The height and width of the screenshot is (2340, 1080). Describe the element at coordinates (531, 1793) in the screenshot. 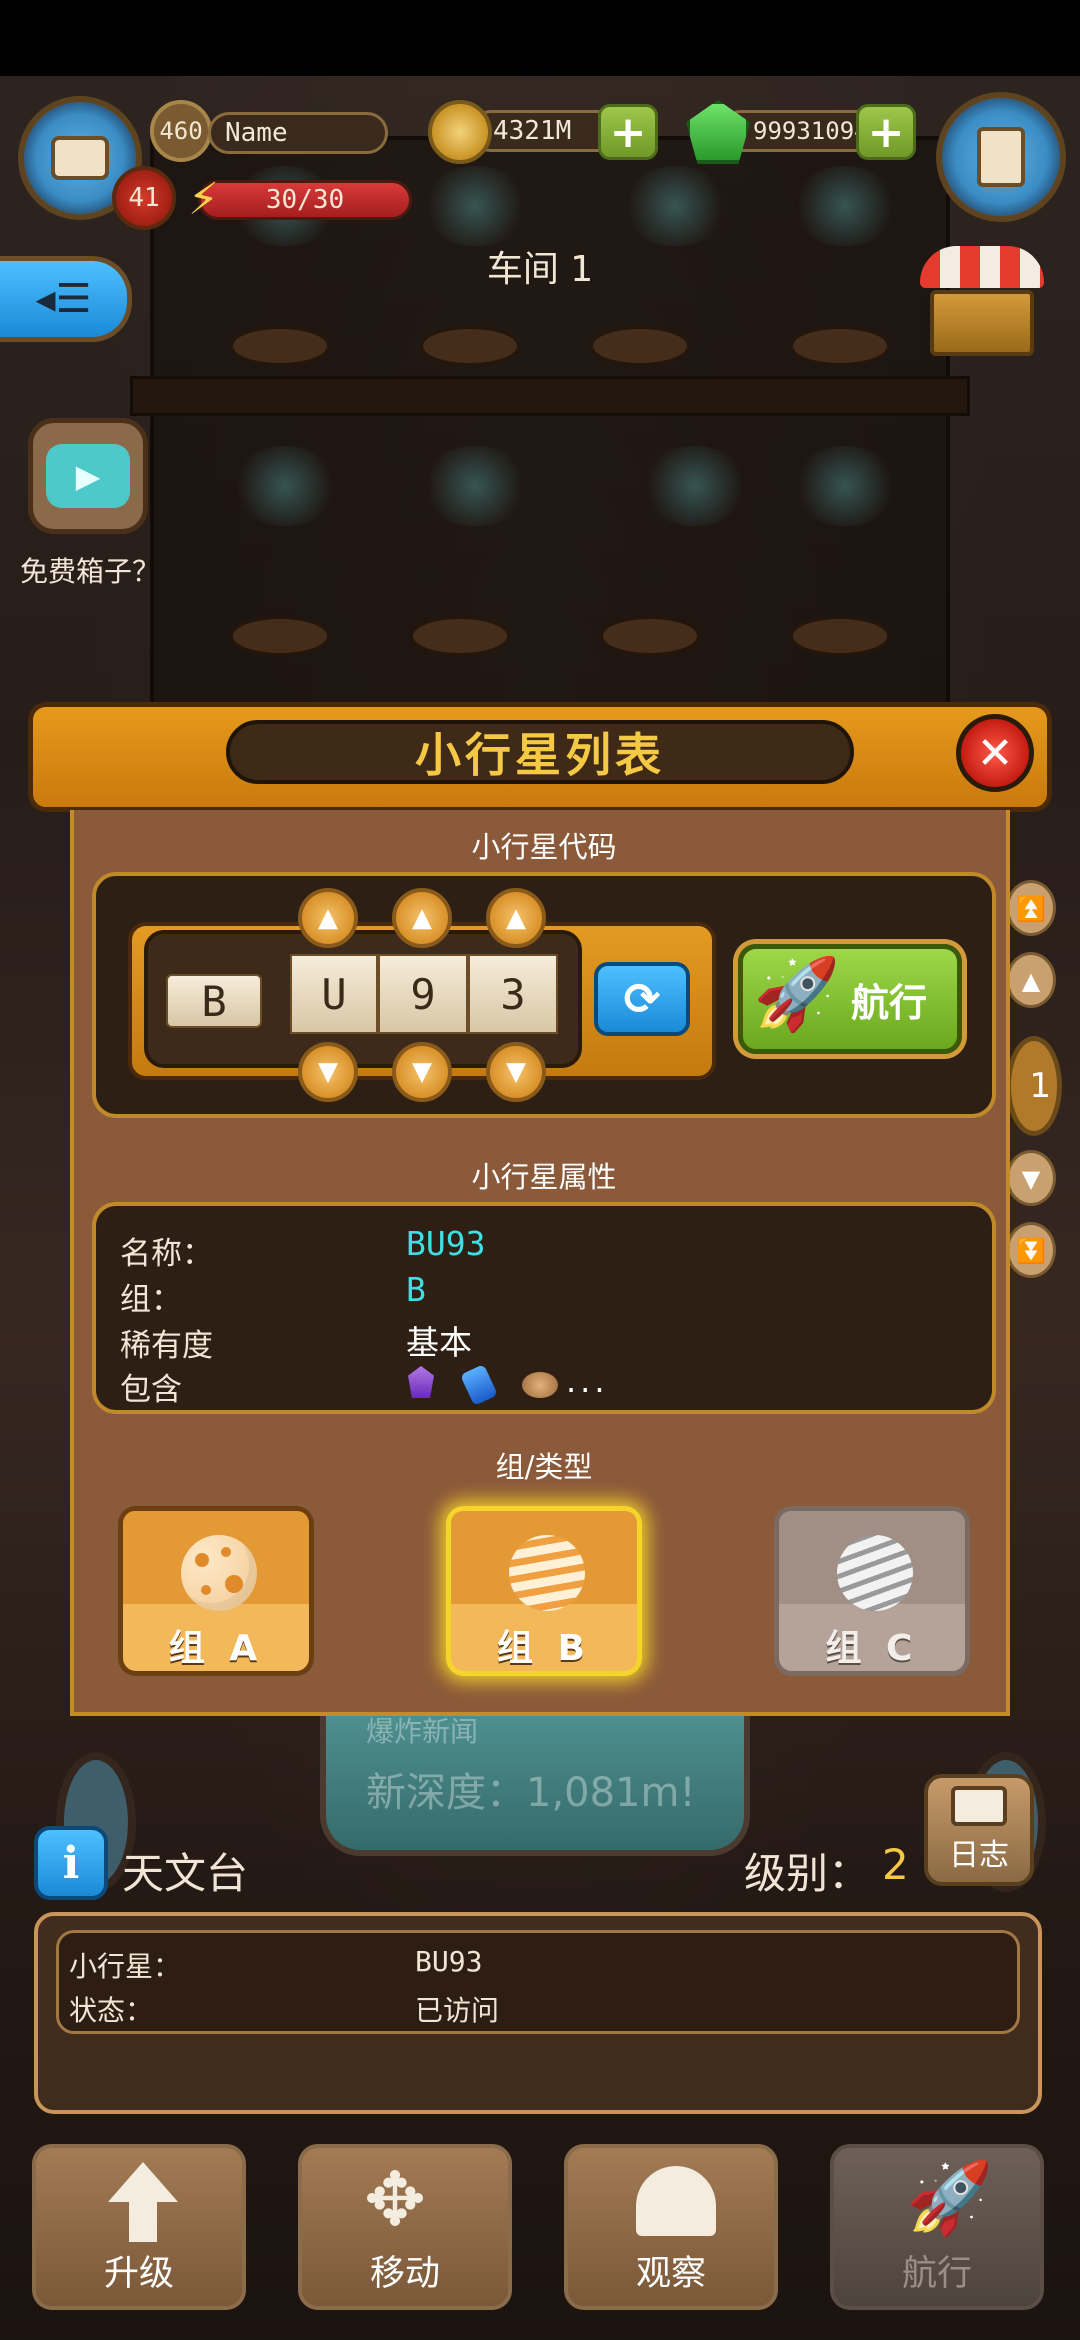

I see `news-text: 新深度：1,081m!` at that location.